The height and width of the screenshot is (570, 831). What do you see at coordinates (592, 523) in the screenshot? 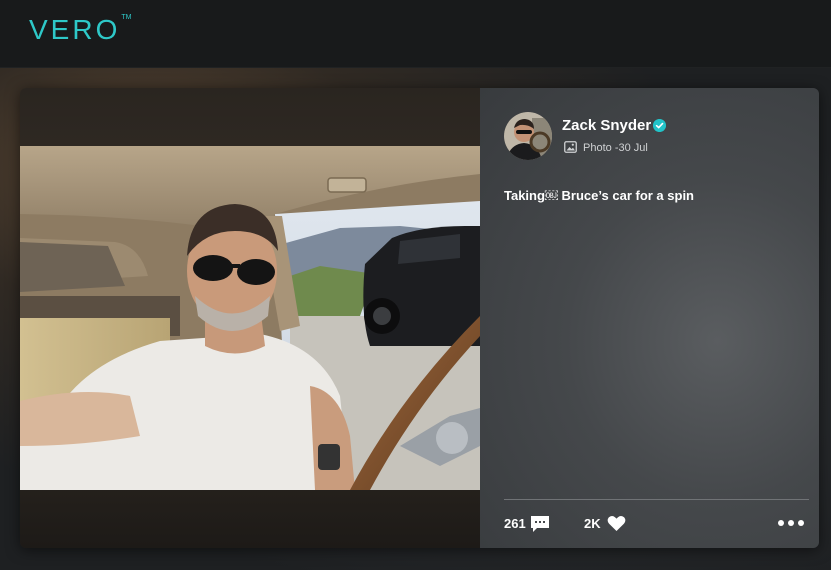
I see `likes-count: 2K` at bounding box center [592, 523].